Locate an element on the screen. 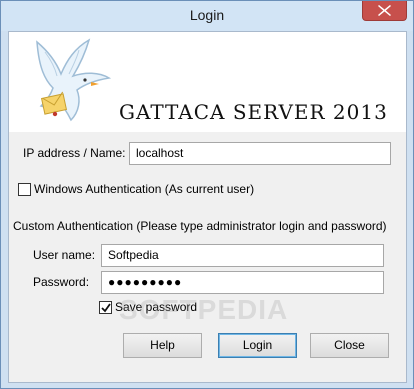 The height and width of the screenshot is (389, 414). password-label: Password: is located at coordinates (61, 282).